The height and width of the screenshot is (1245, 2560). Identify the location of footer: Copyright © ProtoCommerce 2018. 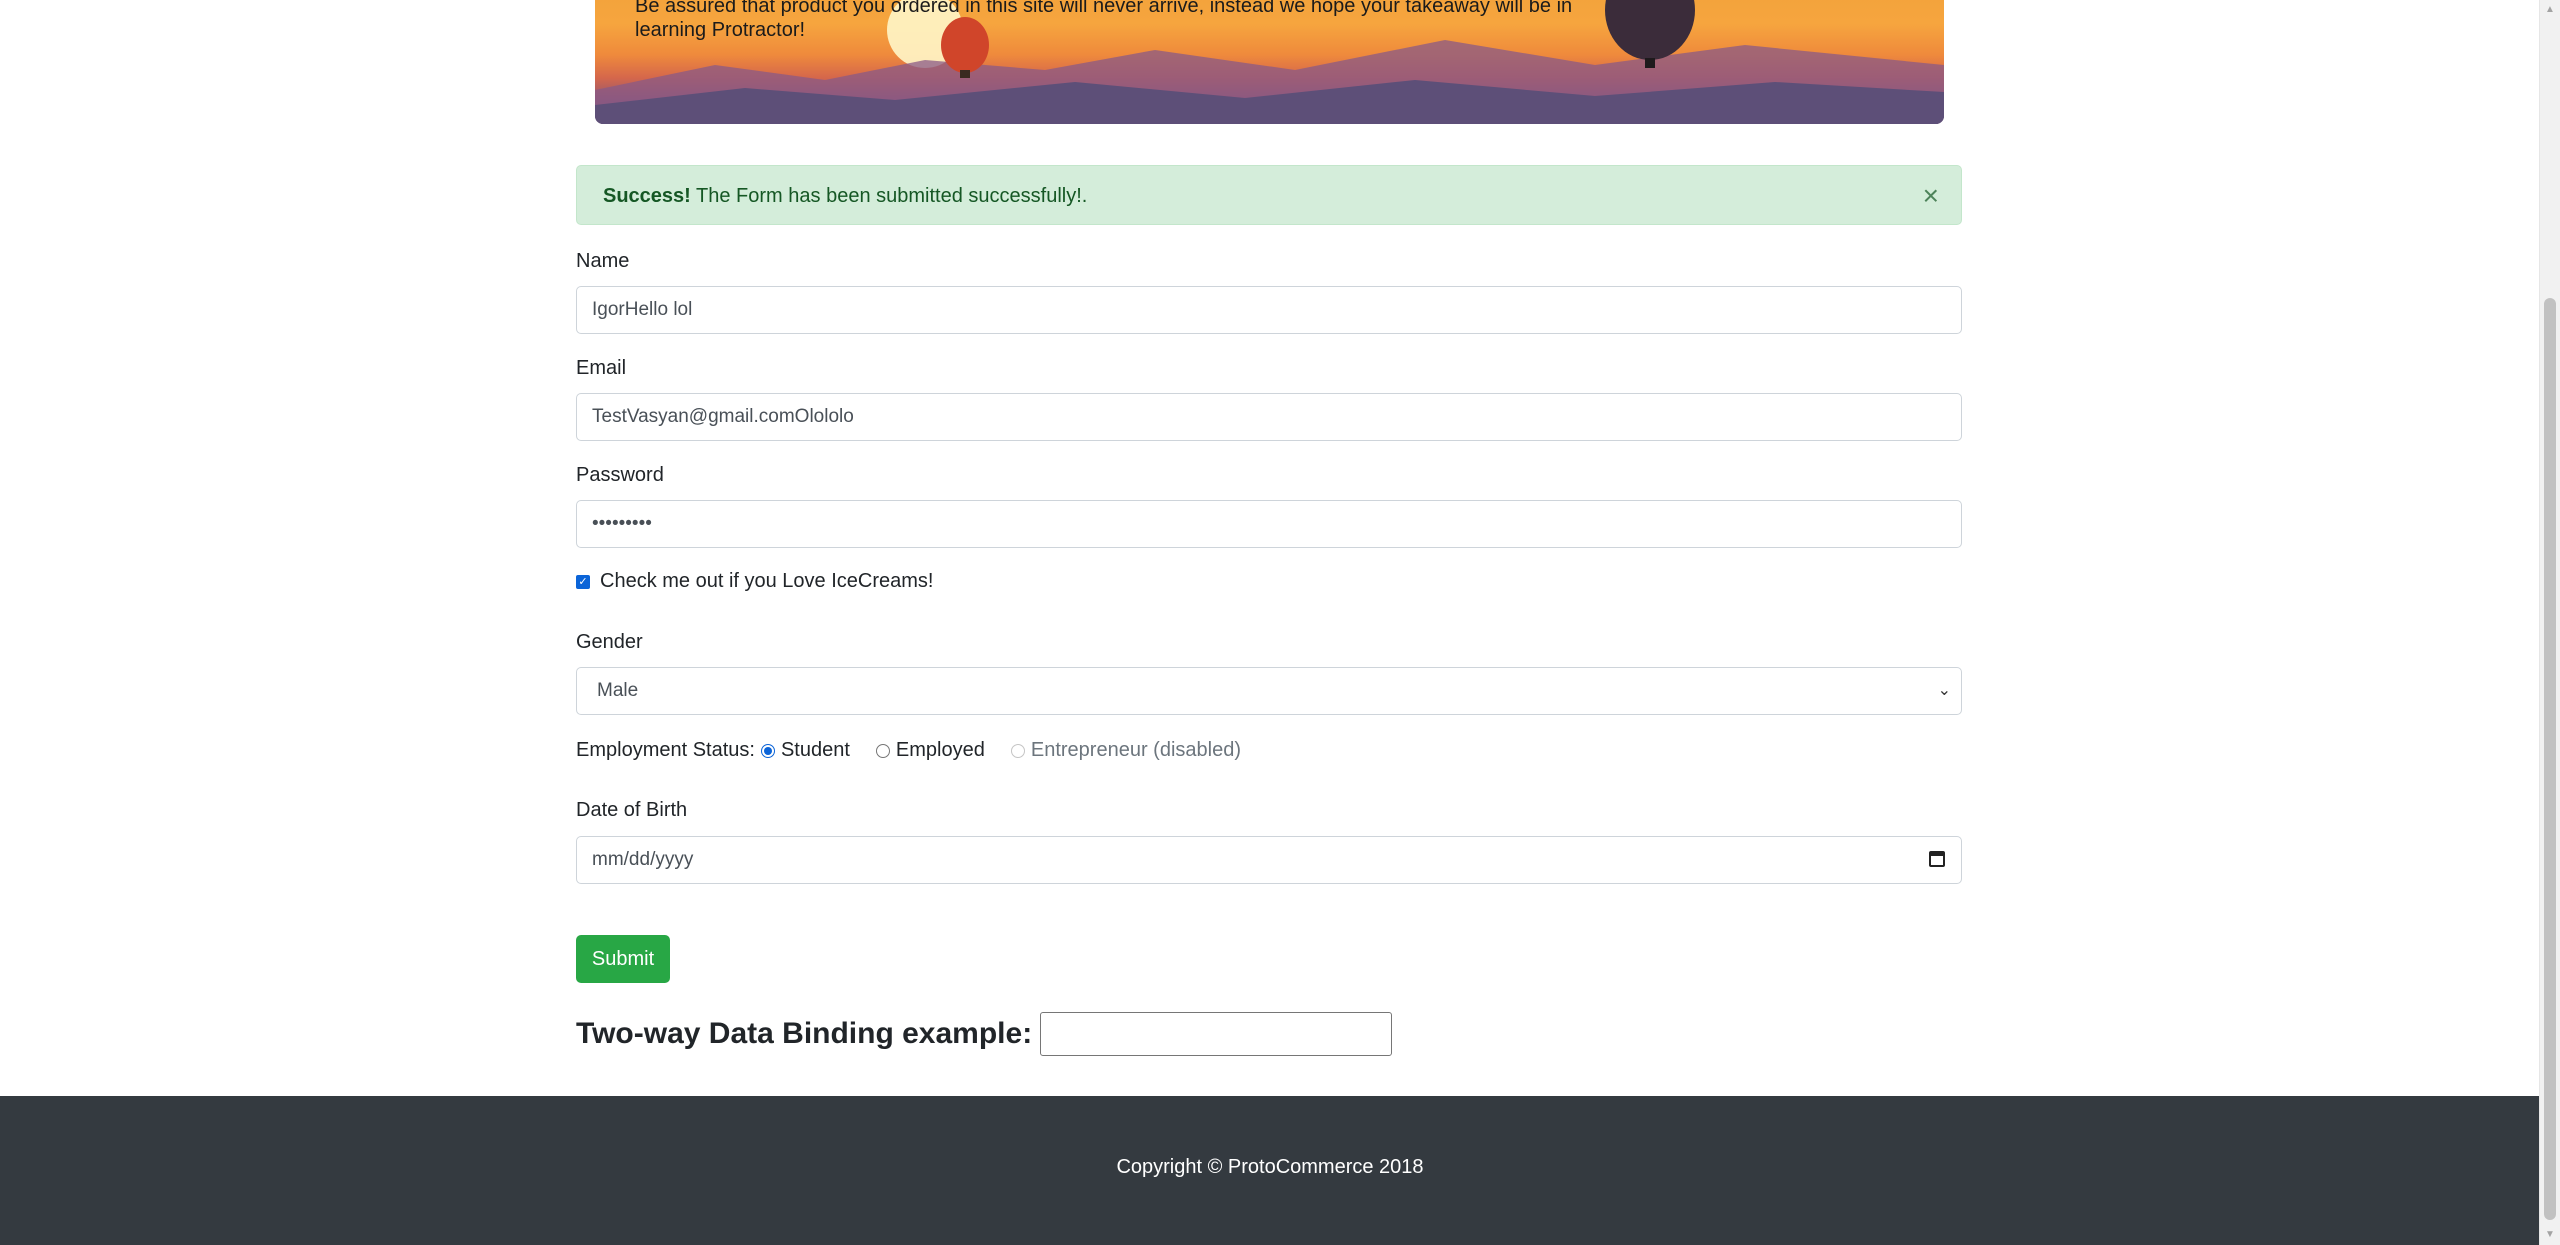
(1270, 1170).